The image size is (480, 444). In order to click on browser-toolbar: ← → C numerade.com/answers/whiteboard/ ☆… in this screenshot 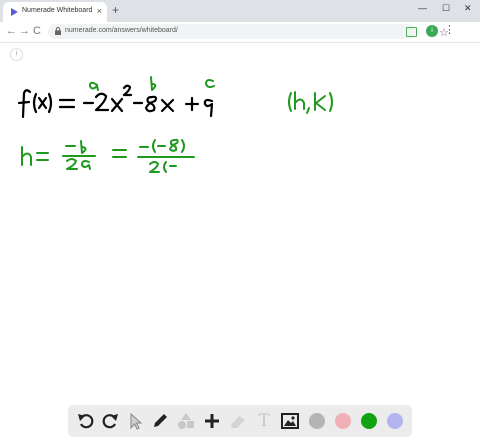, I will do `click(240, 32)`.